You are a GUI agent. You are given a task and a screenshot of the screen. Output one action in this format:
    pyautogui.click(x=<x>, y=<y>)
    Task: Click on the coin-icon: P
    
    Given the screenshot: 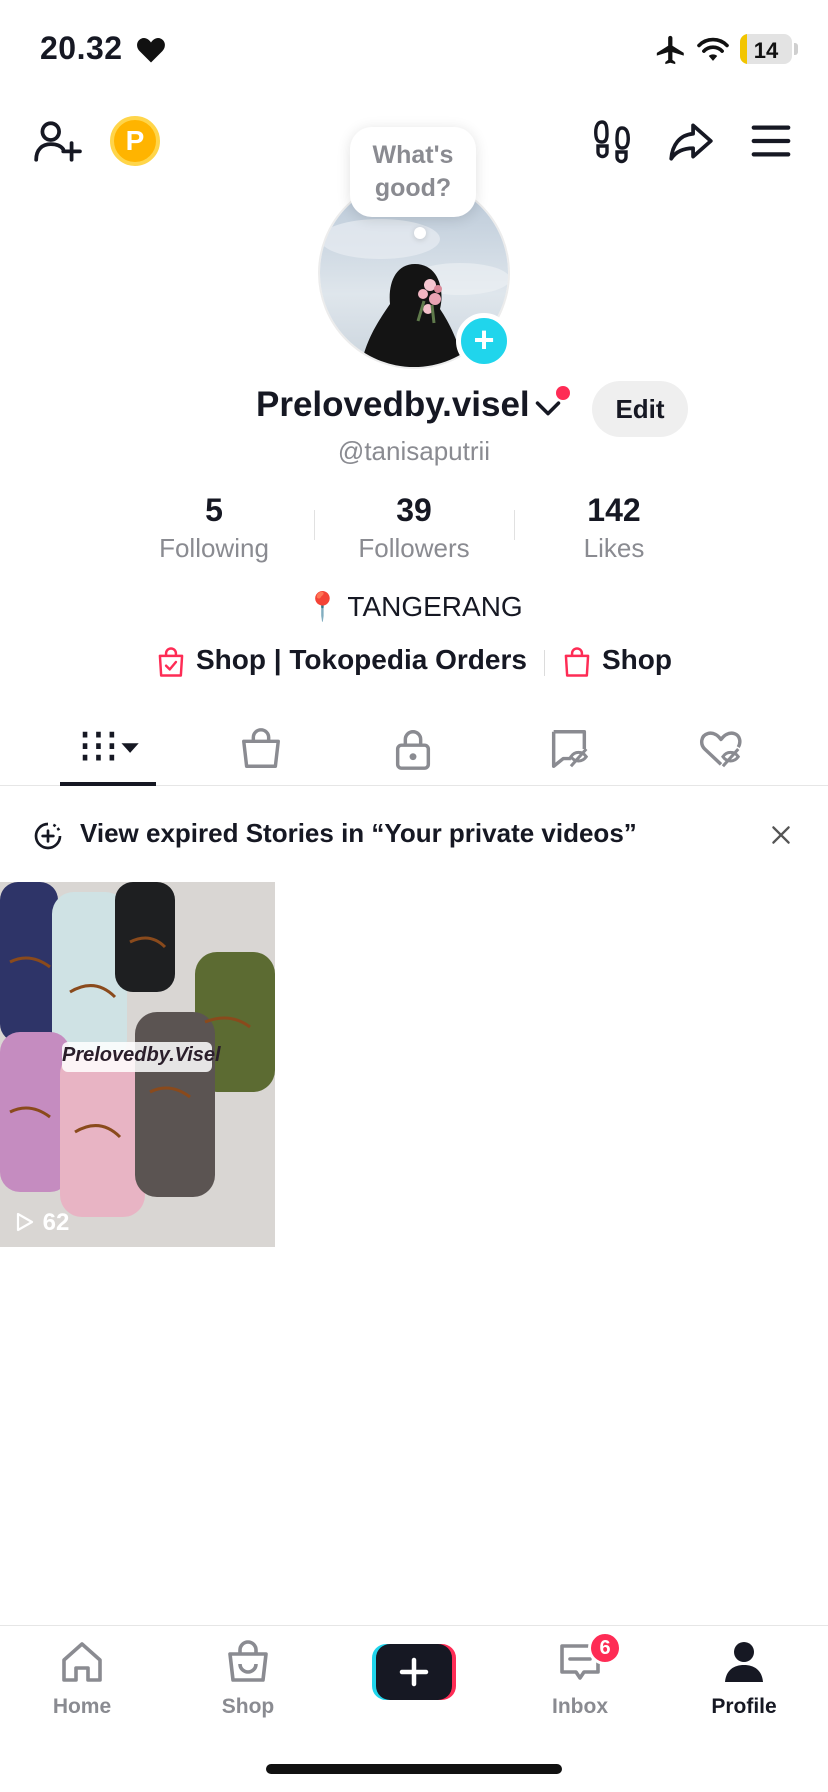 What is the action you would take?
    pyautogui.click(x=135, y=141)
    